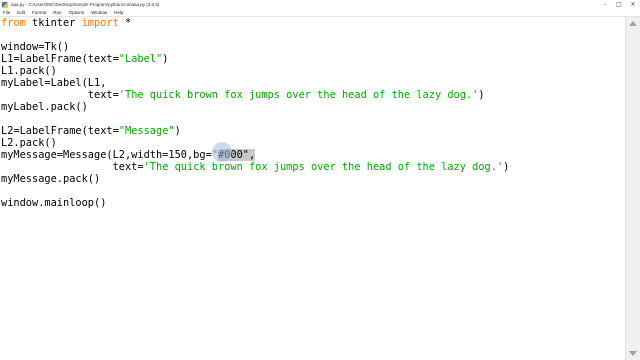  I want to click on keyword: from, so click(13, 23).